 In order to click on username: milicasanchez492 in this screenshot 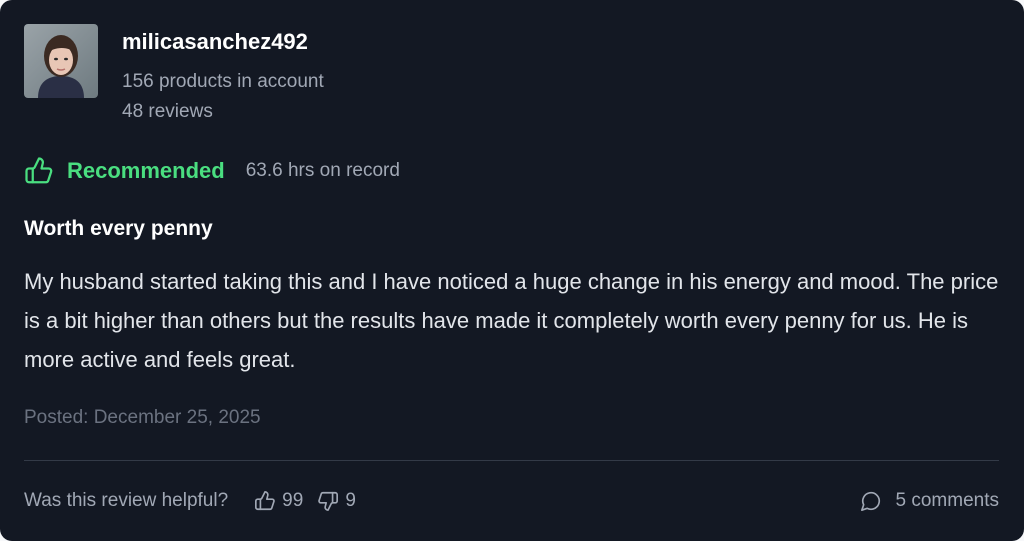, I will do `click(215, 42)`.